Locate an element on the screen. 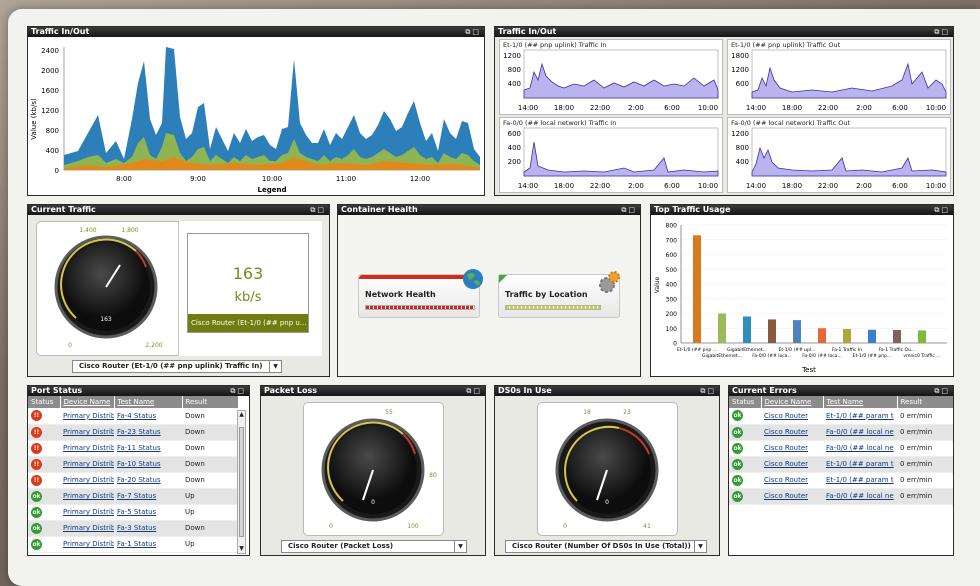 This screenshot has width=980, height=586. alert-icon: !! is located at coordinates (36, 464).